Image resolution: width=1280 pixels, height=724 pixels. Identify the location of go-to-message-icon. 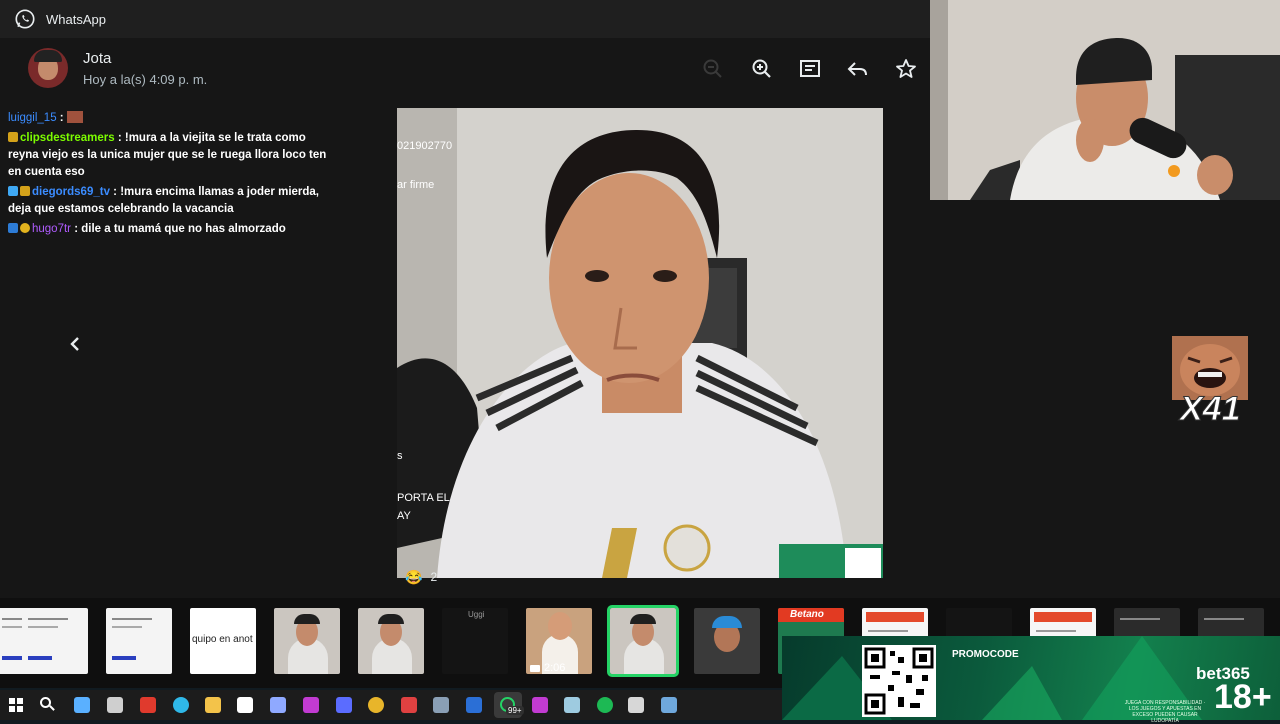
(810, 69).